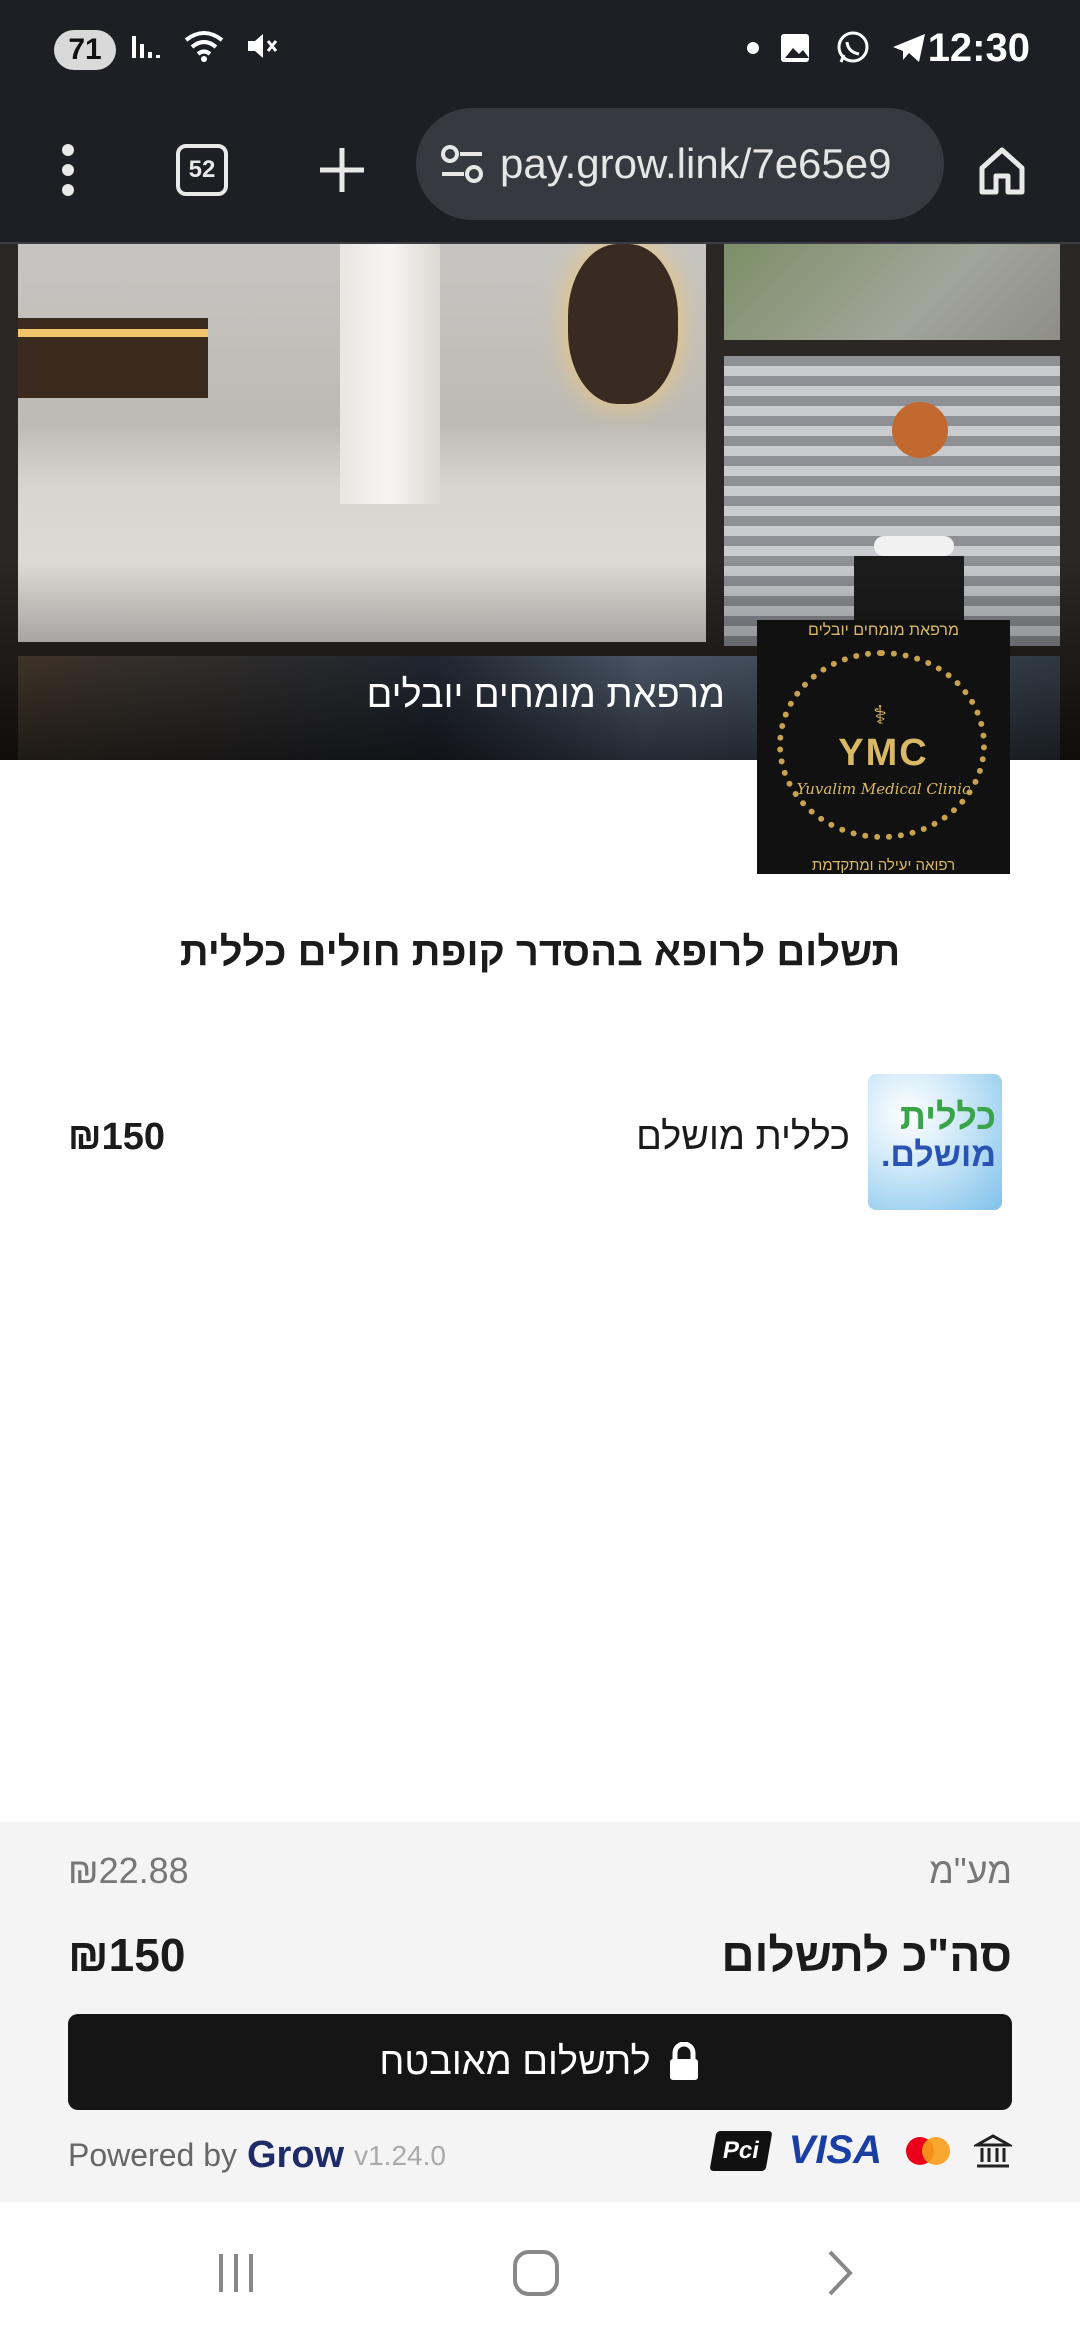 This screenshot has width=1080, height=2340. Describe the element at coordinates (127, 1955) in the screenshot. I see `total-value: ₪150` at that location.